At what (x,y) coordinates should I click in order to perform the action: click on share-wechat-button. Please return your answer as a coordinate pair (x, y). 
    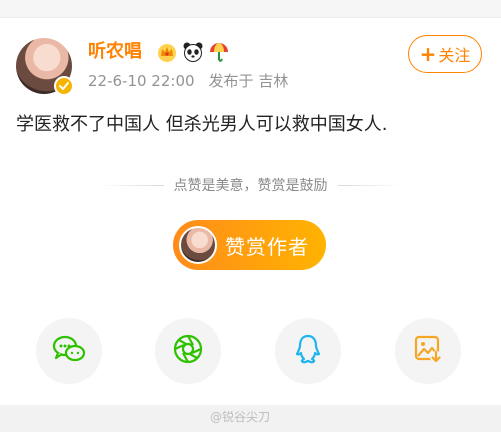
    Looking at the image, I should click on (69, 351).